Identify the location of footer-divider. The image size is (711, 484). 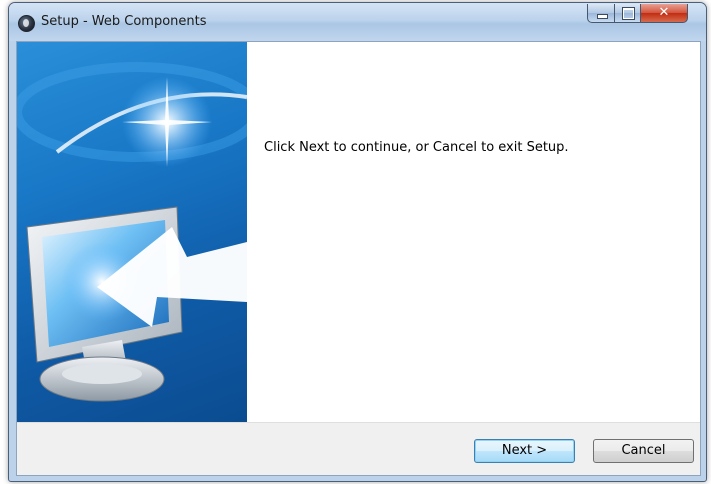
(358, 422).